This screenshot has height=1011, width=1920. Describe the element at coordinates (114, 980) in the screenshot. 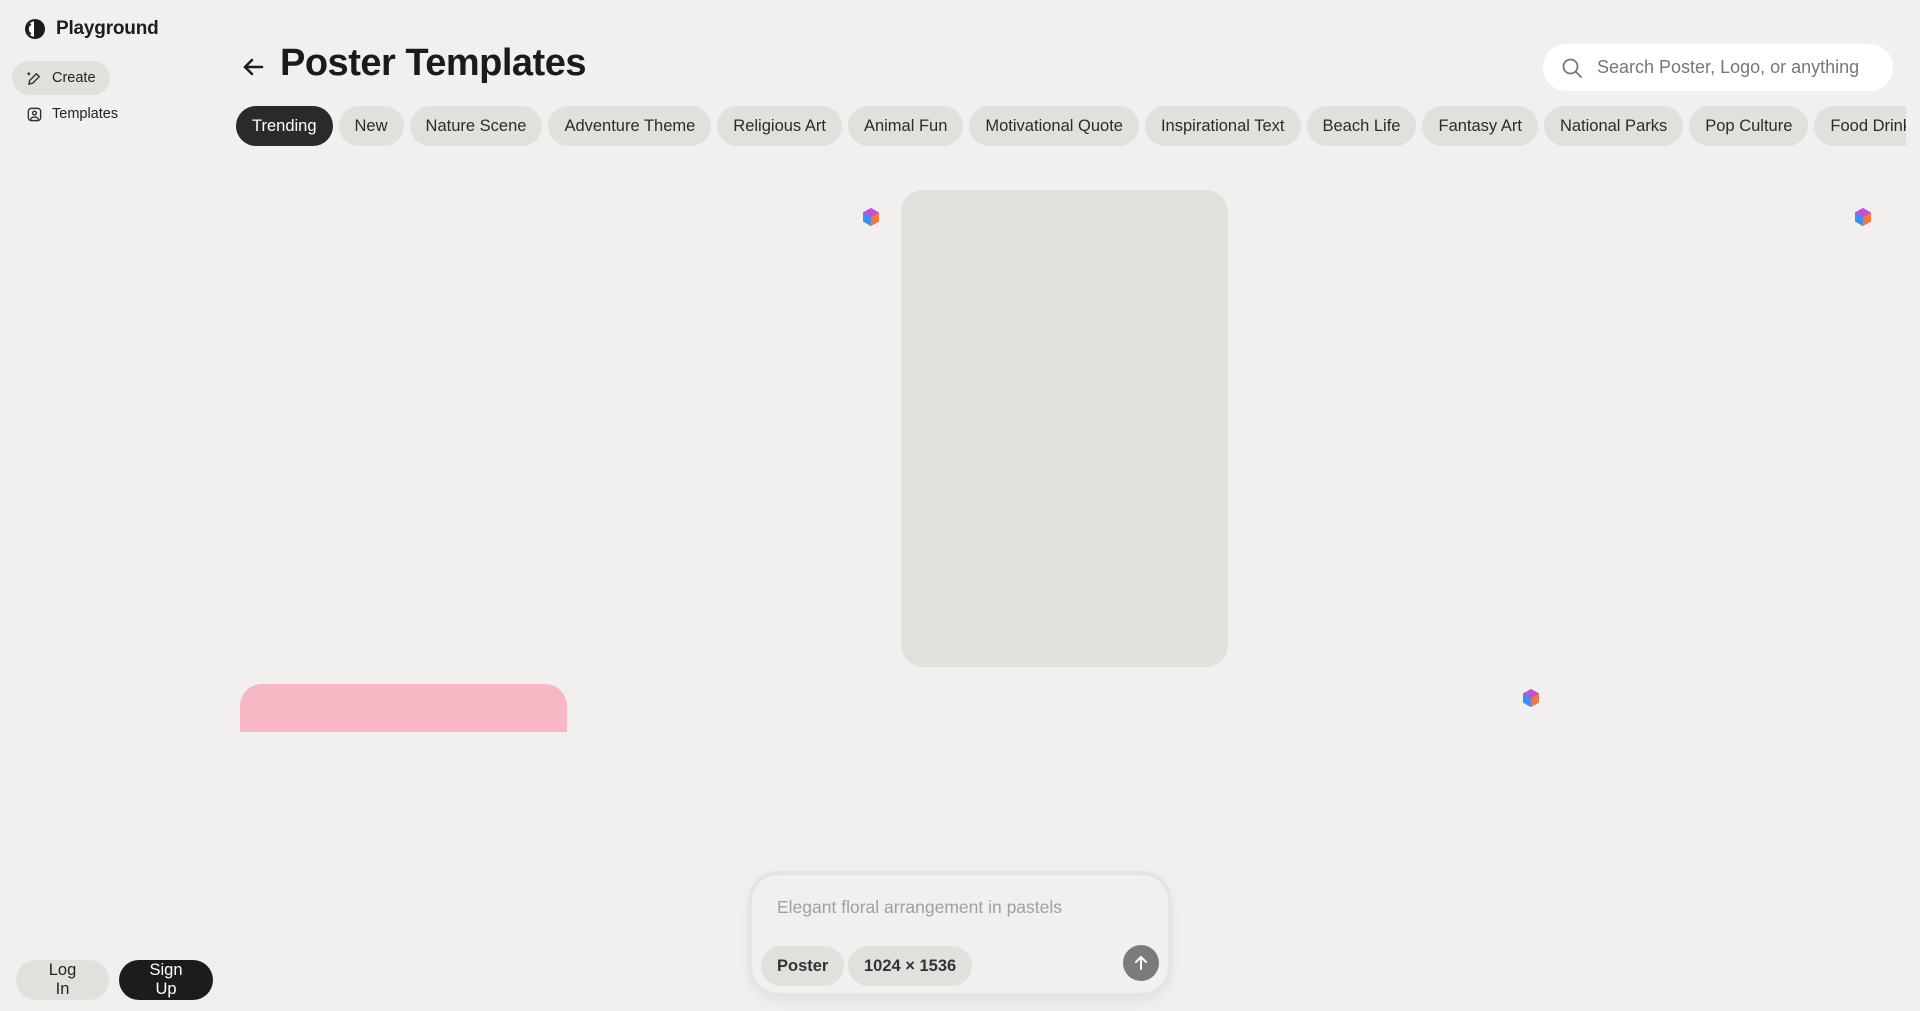

I see `auth-buttons: Log In Sign Up` at that location.